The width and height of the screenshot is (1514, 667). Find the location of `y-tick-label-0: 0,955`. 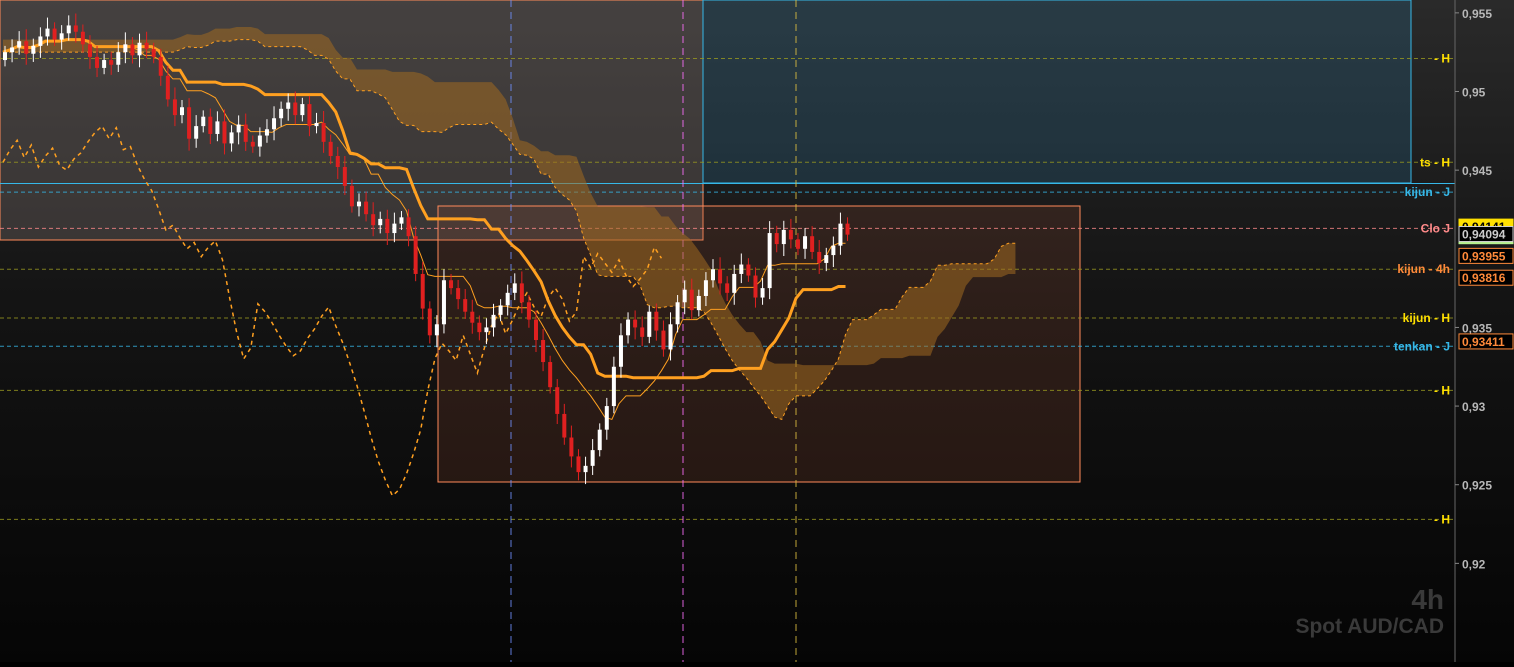

y-tick-label-0: 0,955 is located at coordinates (1477, 14).